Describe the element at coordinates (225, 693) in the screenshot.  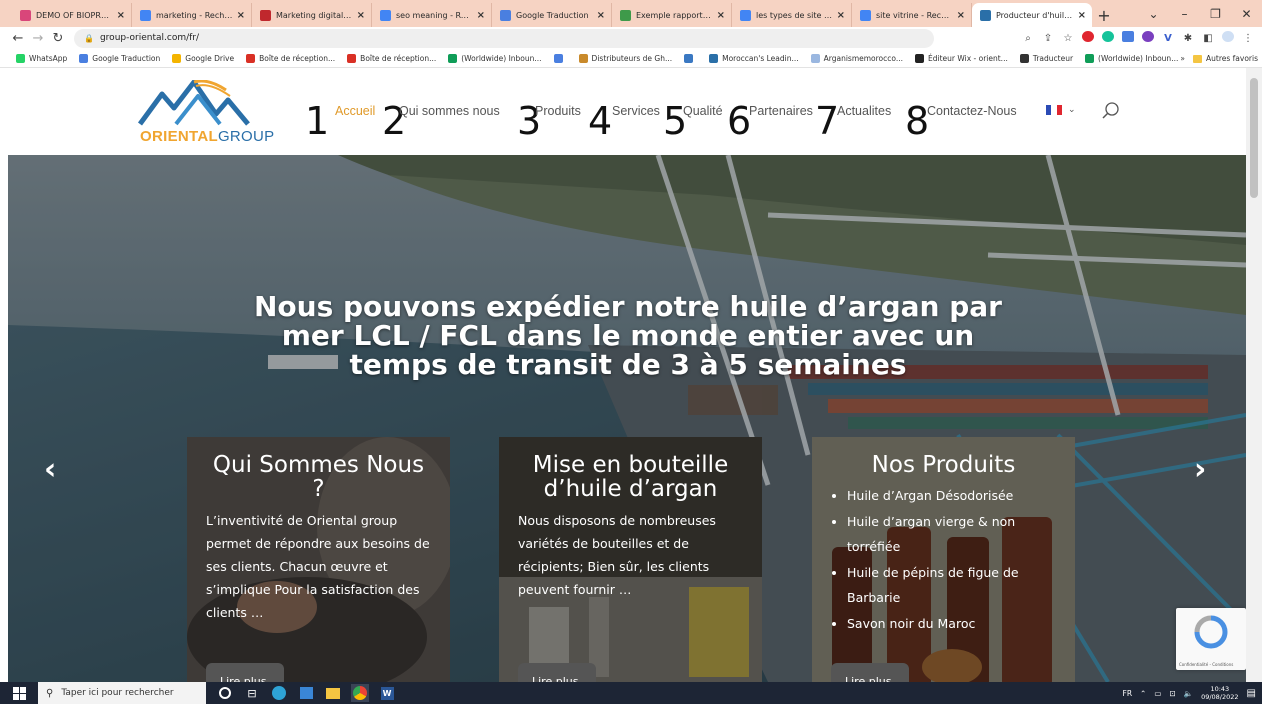
I see `cortana-icon` at that location.